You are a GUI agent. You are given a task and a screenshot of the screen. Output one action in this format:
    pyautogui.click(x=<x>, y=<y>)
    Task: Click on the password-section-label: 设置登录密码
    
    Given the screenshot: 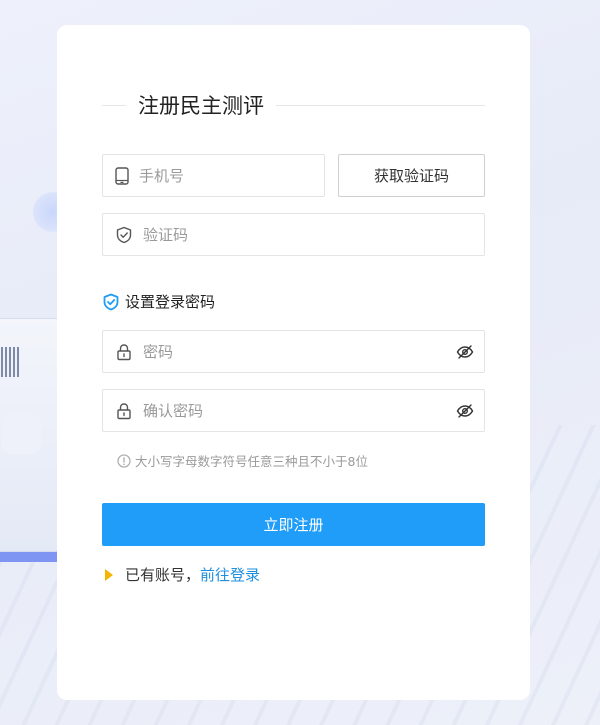 What is the action you would take?
    pyautogui.click(x=158, y=301)
    